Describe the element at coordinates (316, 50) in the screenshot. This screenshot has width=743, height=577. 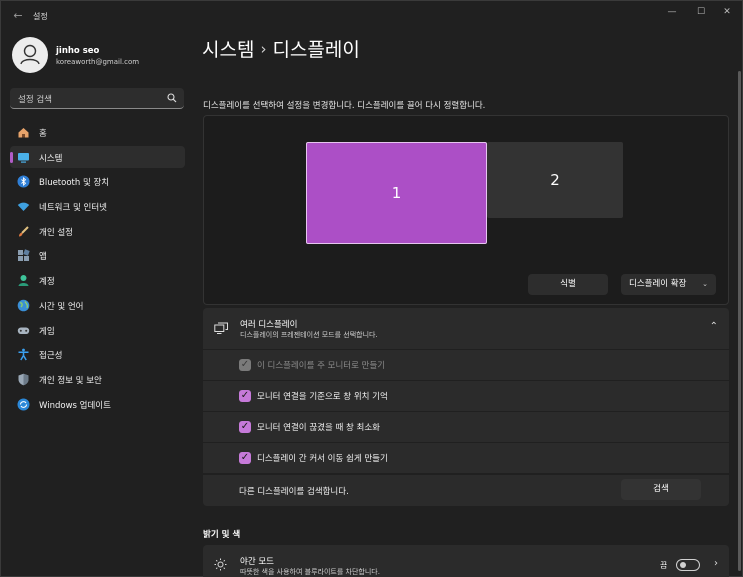
I see `page-title: 디스플레이` at that location.